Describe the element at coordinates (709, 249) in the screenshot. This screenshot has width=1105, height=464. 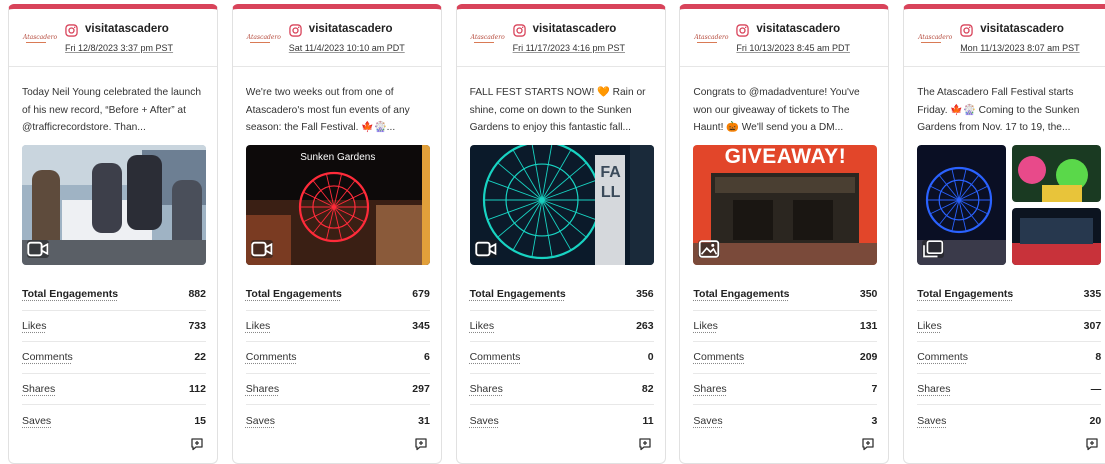
I see `image-icon` at that location.